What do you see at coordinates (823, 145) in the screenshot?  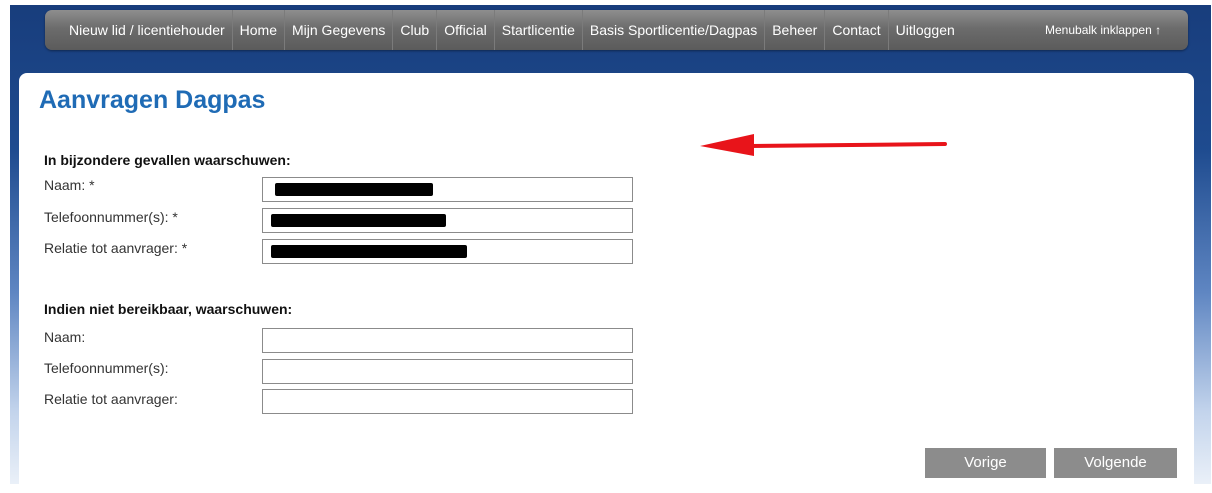 I see `red-arrow-annotation-icon` at bounding box center [823, 145].